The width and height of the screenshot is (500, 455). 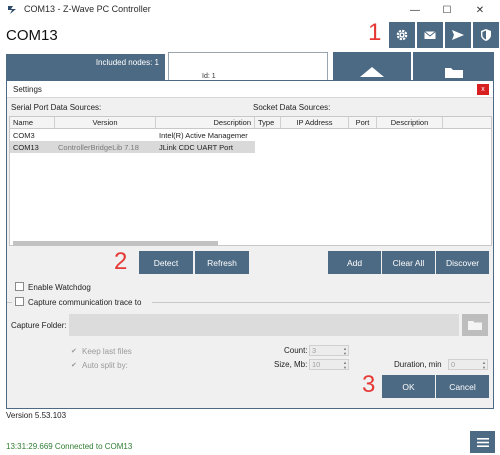 I want to click on capture-trace-checkbox, so click(x=19, y=301).